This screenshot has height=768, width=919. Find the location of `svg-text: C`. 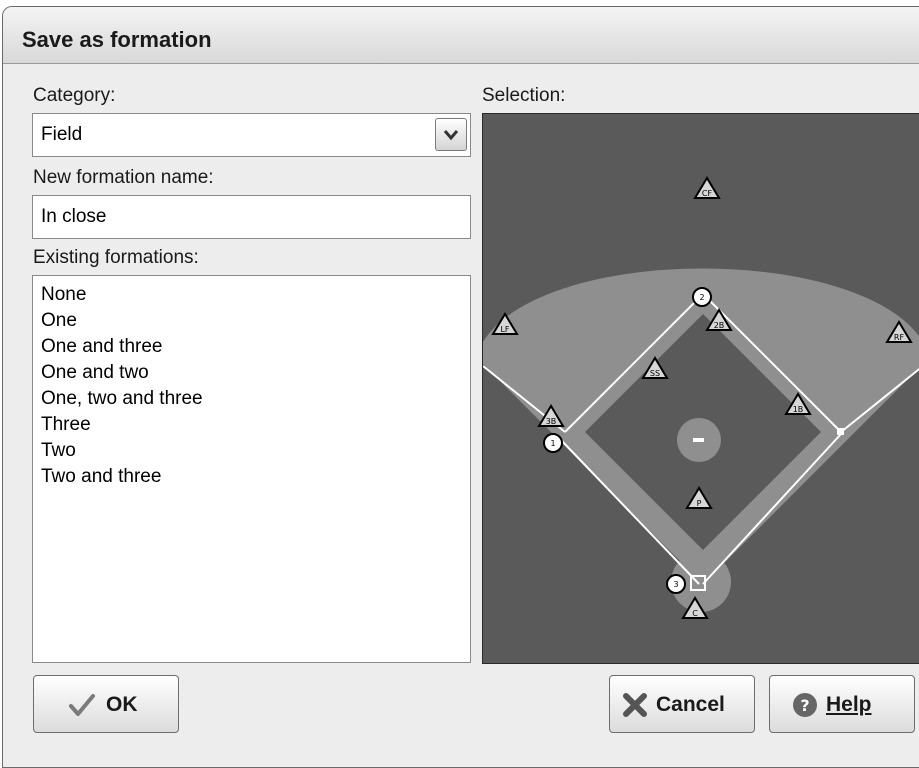

svg-text: C is located at coordinates (695, 613).